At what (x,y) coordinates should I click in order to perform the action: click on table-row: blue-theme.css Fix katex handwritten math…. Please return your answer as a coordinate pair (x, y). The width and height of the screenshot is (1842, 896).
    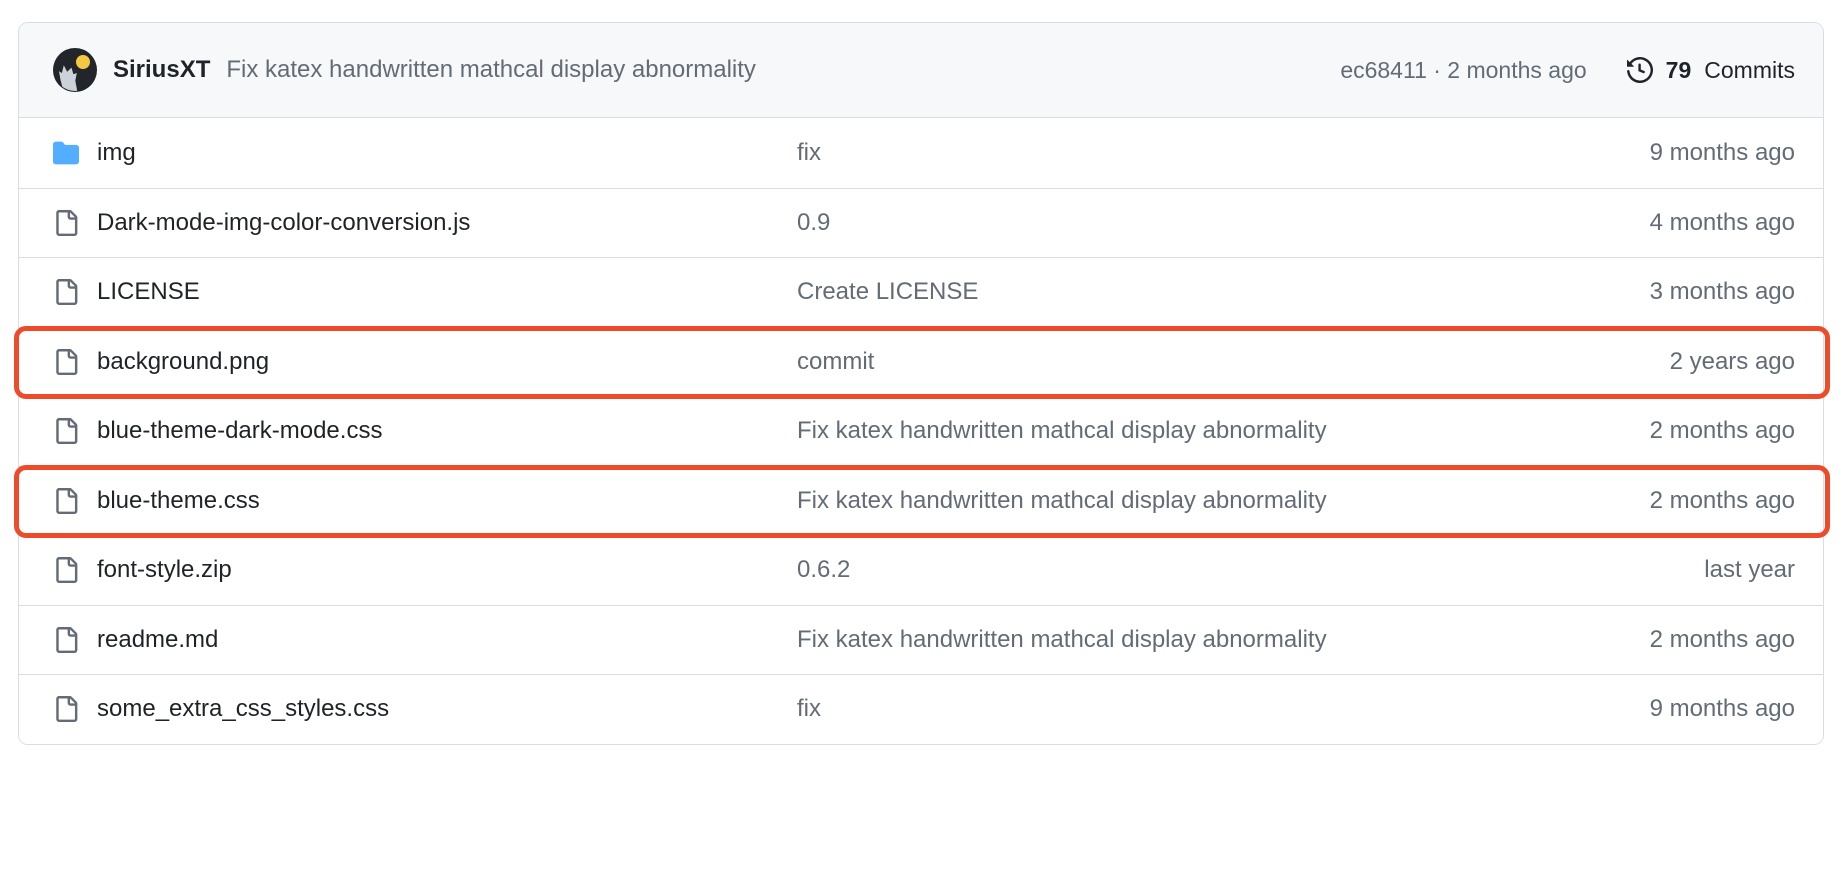
    Looking at the image, I should click on (921, 500).